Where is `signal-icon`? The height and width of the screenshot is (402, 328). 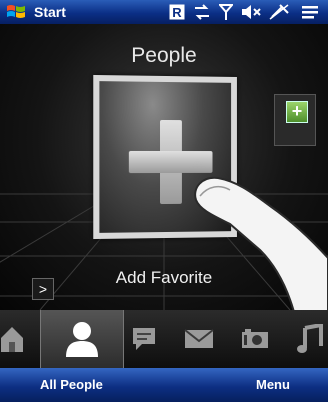
signal-icon is located at coordinates (226, 12).